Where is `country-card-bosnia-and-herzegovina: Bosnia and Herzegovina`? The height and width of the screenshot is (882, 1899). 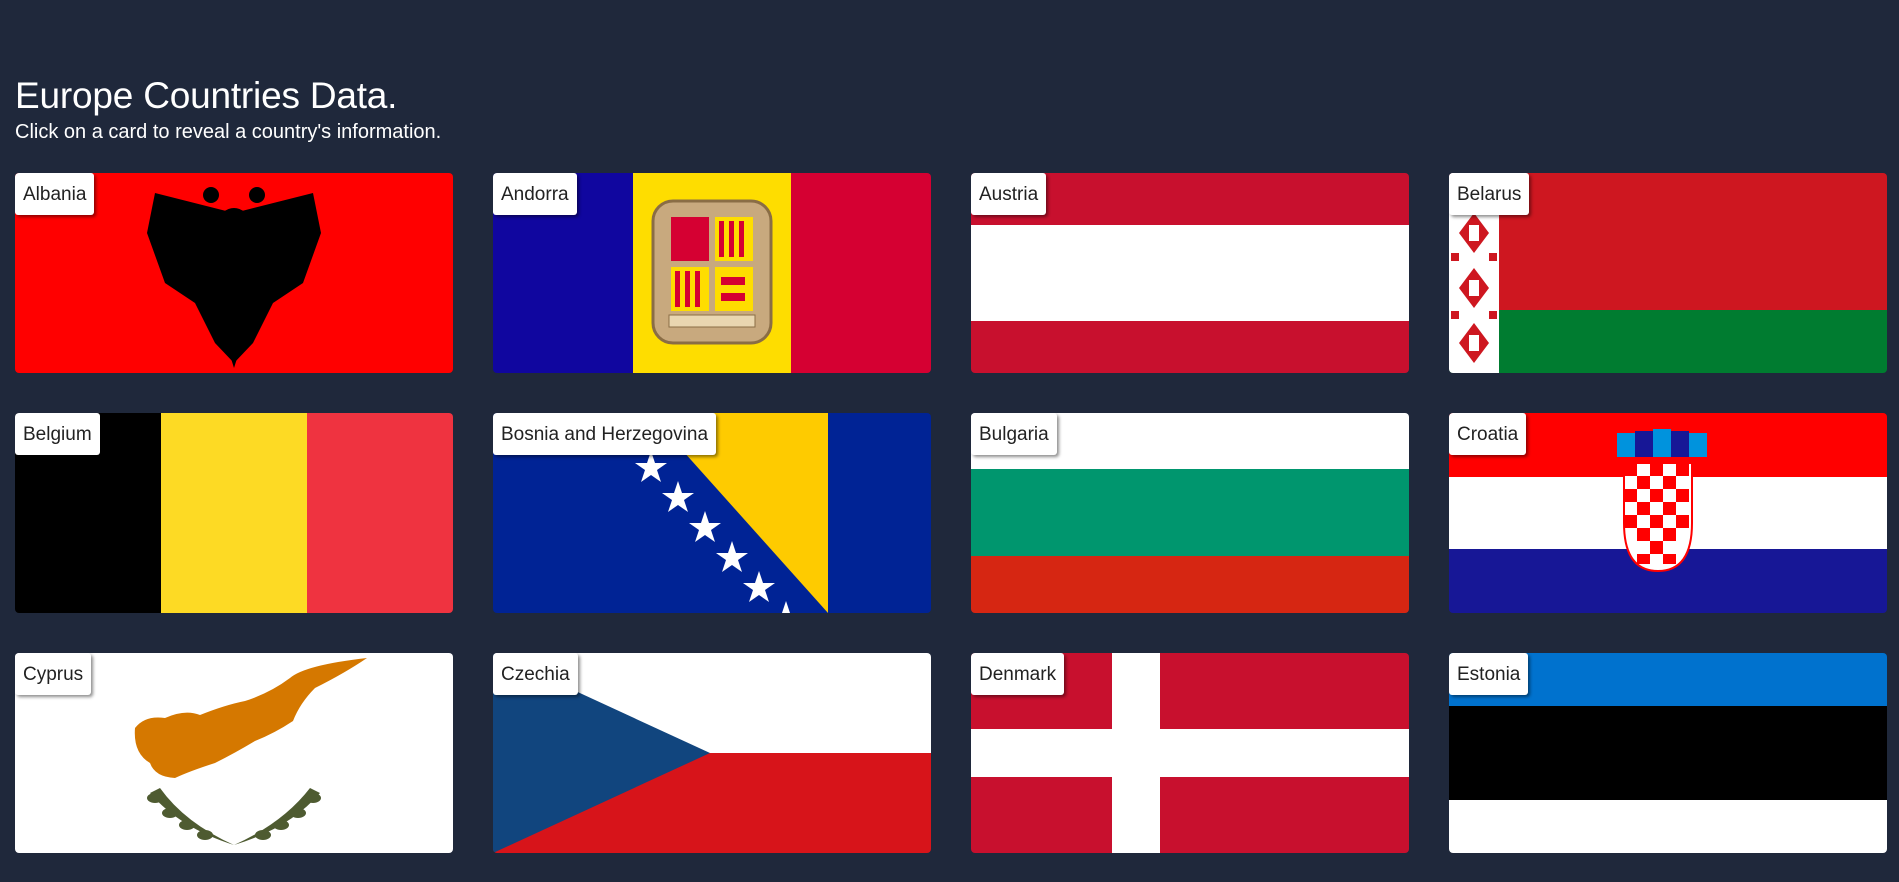 country-card-bosnia-and-herzegovina: Bosnia and Herzegovina is located at coordinates (712, 513).